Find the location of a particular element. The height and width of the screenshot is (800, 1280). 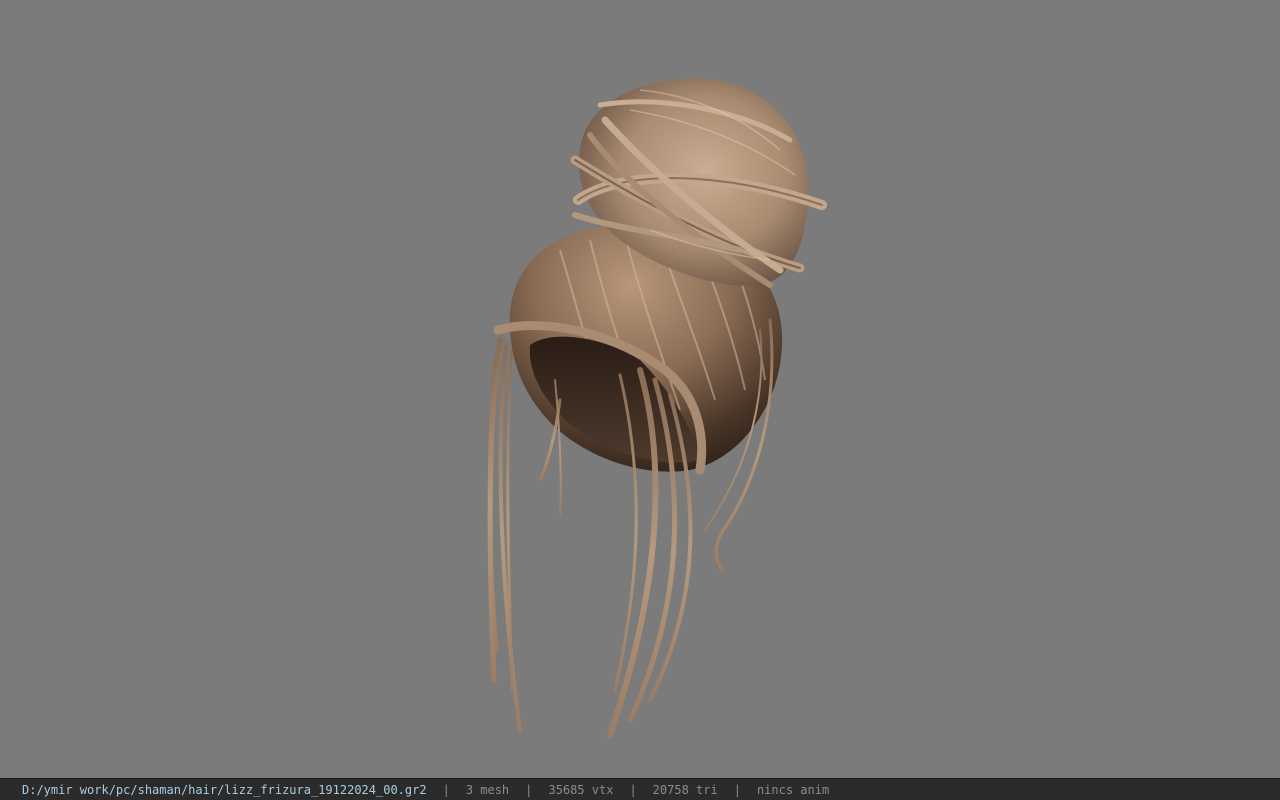

animation-status: nincs anim is located at coordinates (793, 789).